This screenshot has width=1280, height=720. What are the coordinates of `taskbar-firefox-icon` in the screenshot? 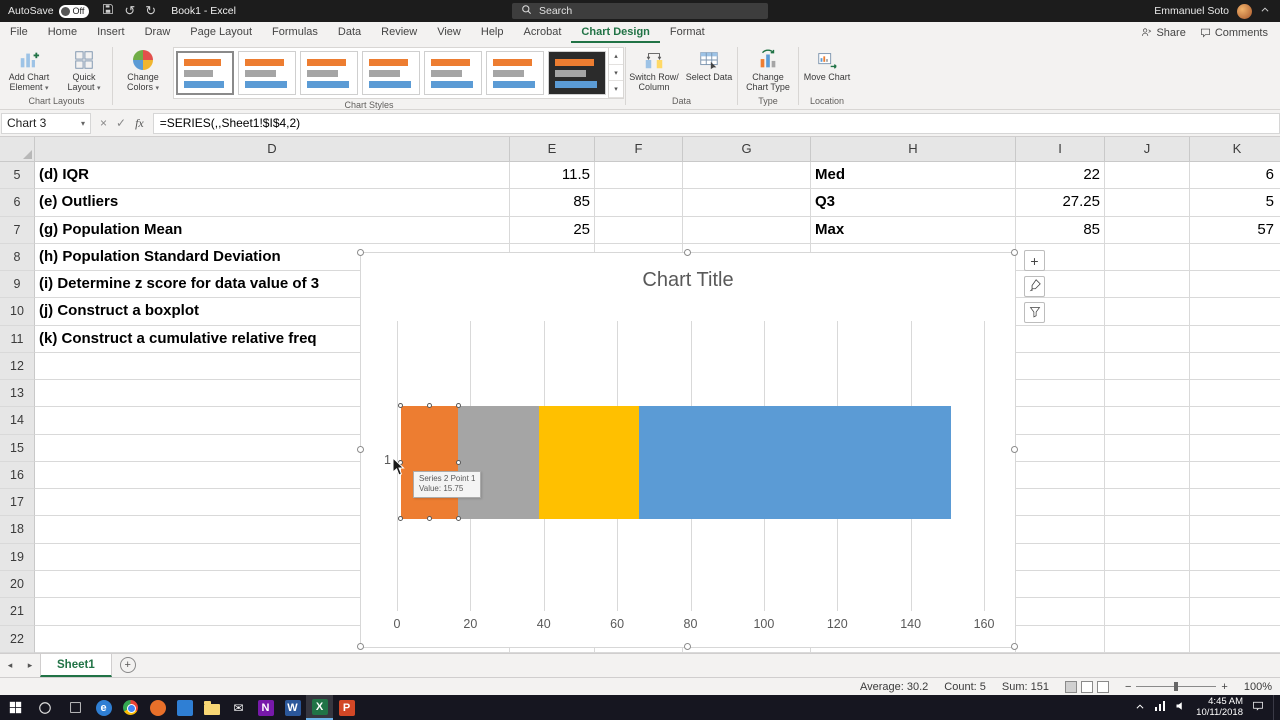 It's located at (157, 707).